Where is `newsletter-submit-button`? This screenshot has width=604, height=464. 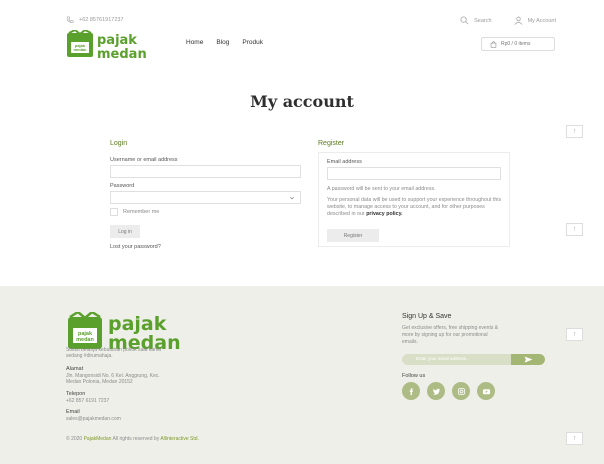 newsletter-submit-button is located at coordinates (528, 359).